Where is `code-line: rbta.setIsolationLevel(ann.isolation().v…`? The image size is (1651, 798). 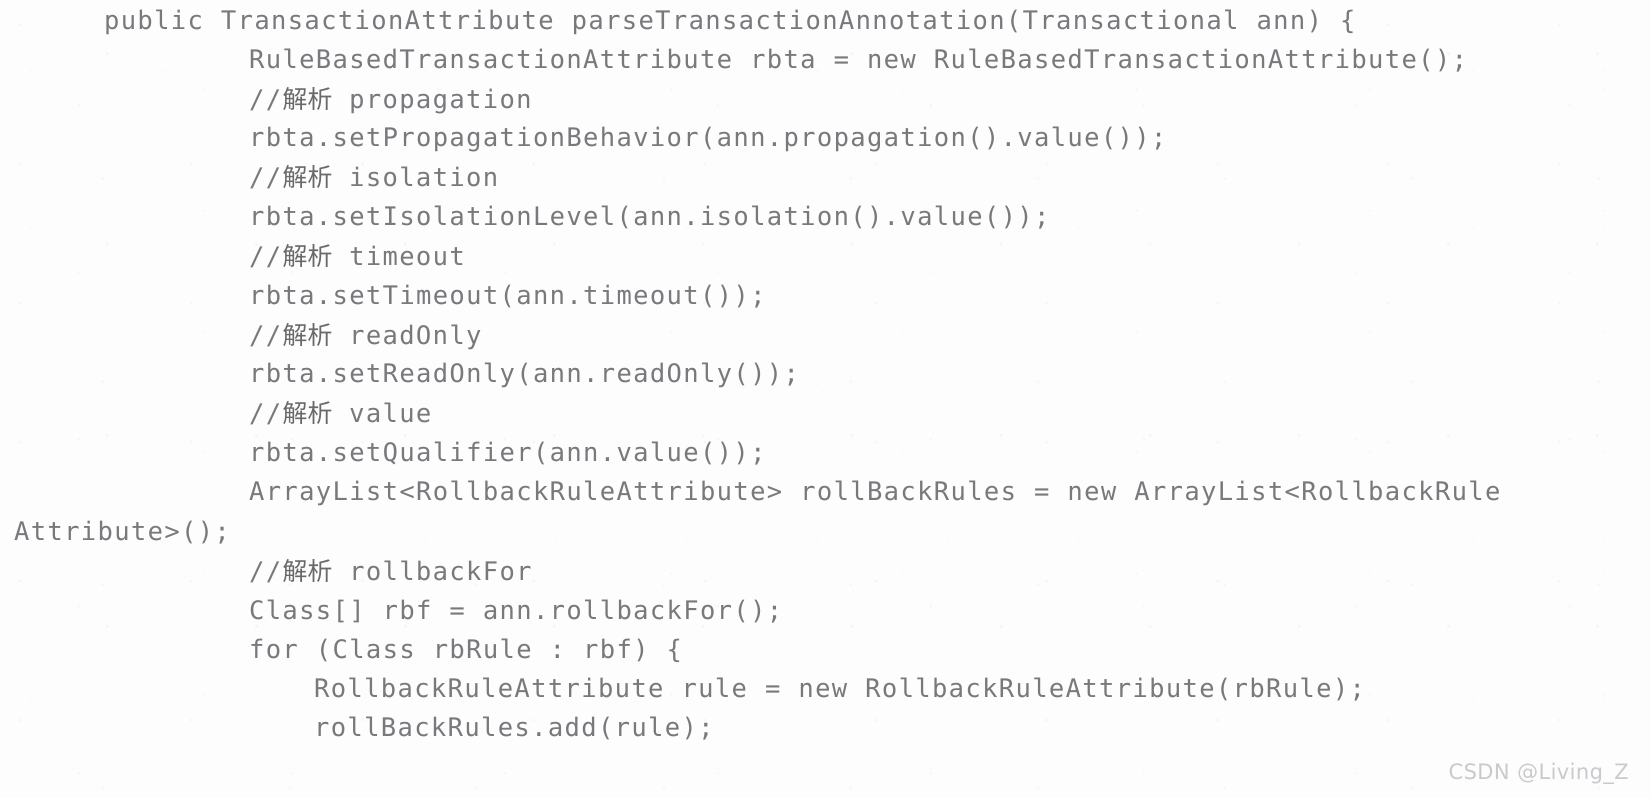
code-line: rbta.setIsolationLevel(ann.isolation().v… is located at coordinates (650, 217).